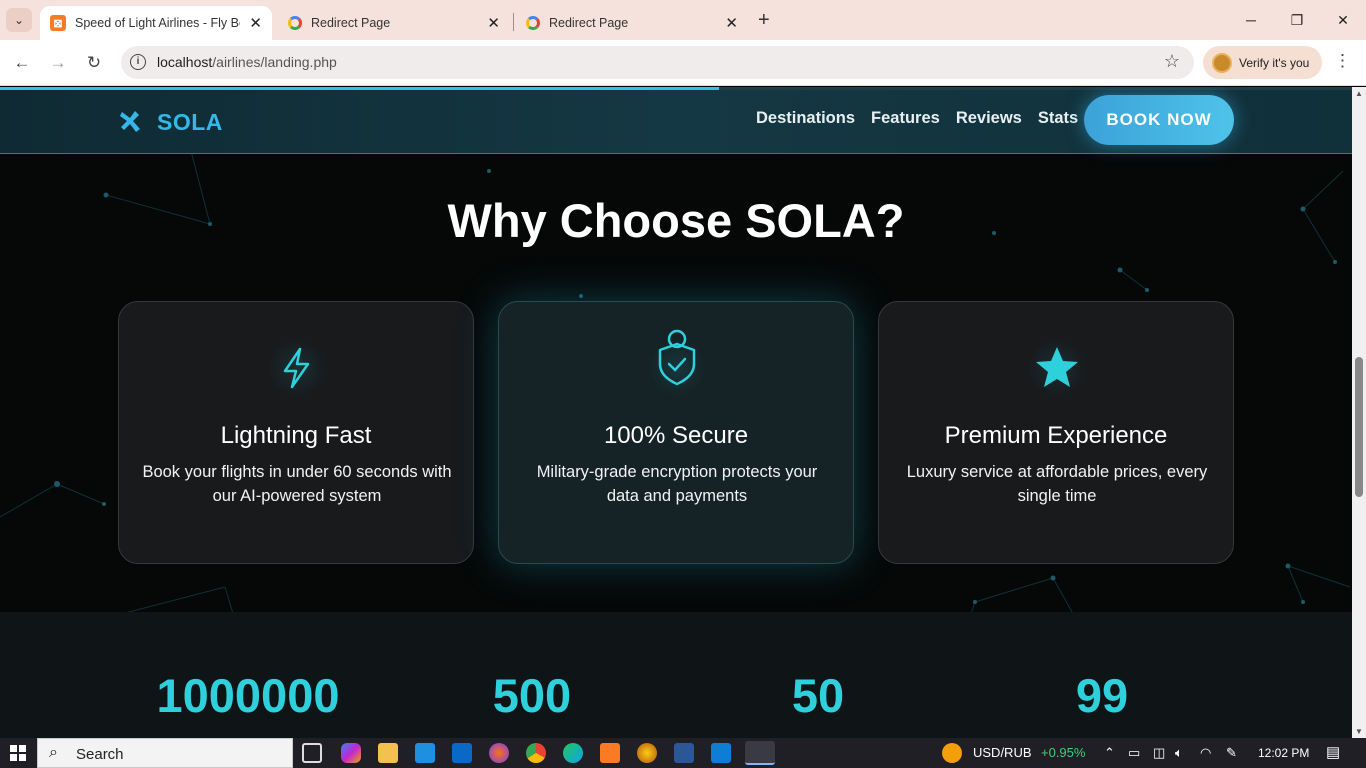 Image resolution: width=1366 pixels, height=768 pixels. What do you see at coordinates (952, 753) in the screenshot?
I see `currency-icon` at bounding box center [952, 753].